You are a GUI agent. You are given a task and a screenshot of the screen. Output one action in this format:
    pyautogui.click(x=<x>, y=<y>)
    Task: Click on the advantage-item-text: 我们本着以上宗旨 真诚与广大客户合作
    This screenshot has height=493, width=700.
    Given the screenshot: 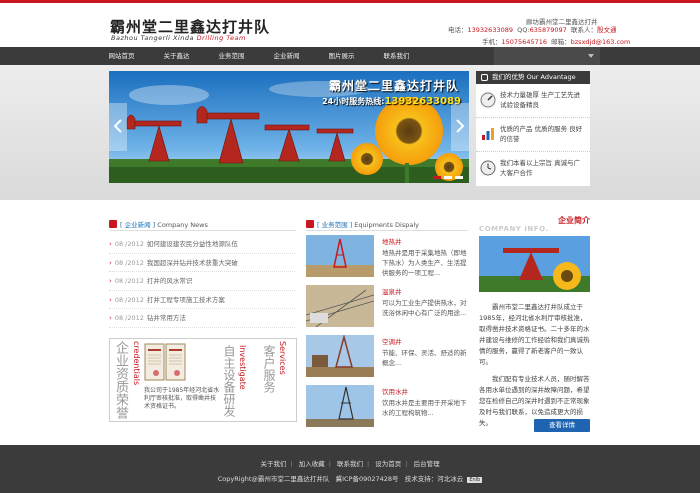 What is the action you would take?
    pyautogui.click(x=540, y=168)
    